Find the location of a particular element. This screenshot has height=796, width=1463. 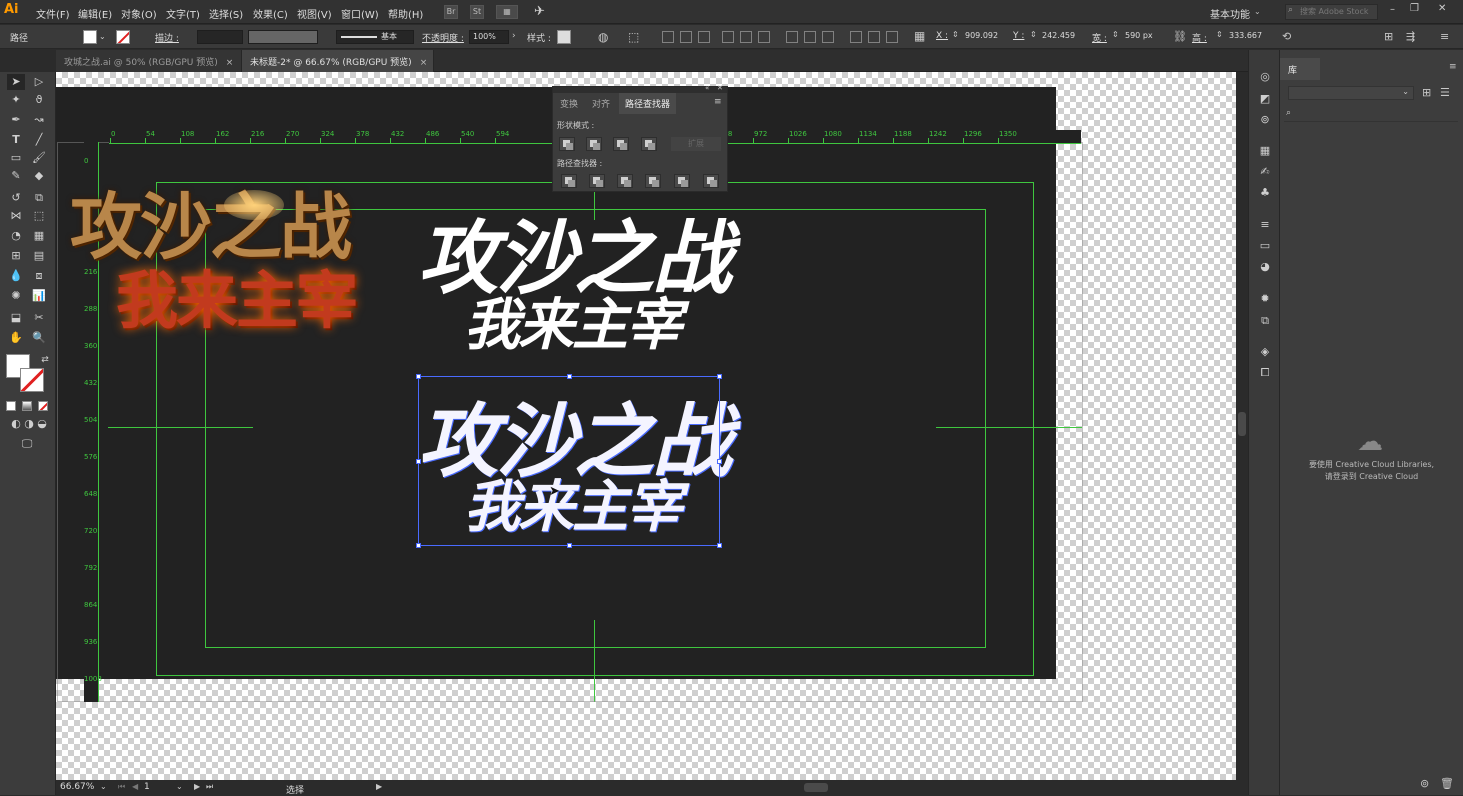

y-label: Y : is located at coordinates (1018, 36).